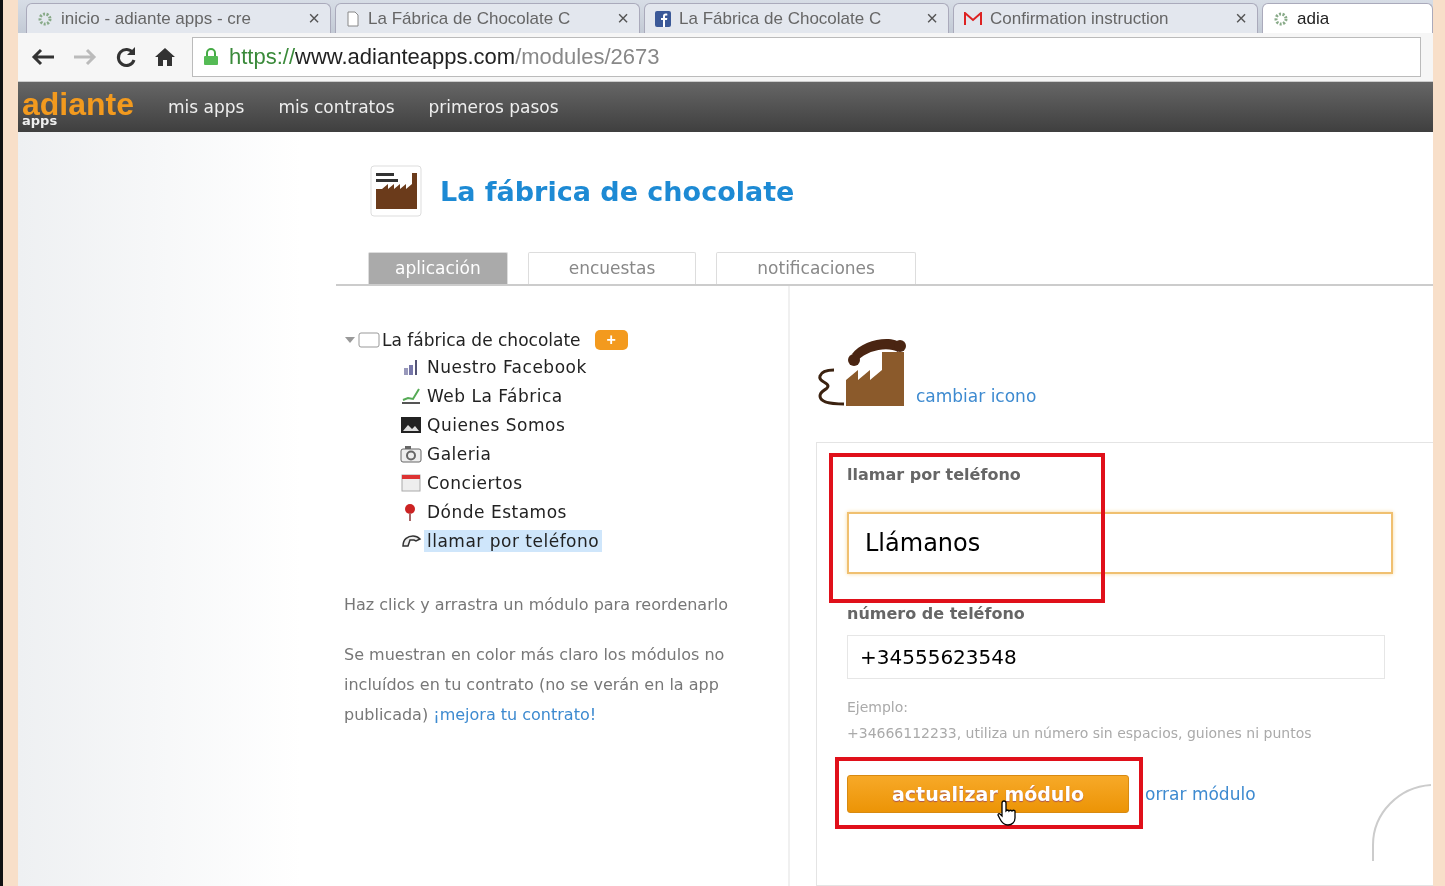 This screenshot has height=886, width=1445. Describe the element at coordinates (1105, 18) in the screenshot. I see `browser-tab: Confirmation instruction ×` at that location.